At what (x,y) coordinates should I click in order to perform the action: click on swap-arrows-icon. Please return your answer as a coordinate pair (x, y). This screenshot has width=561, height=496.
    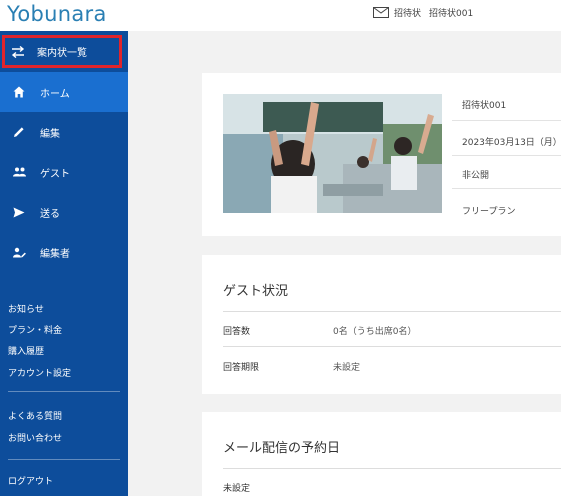
    Looking at the image, I should click on (18, 52).